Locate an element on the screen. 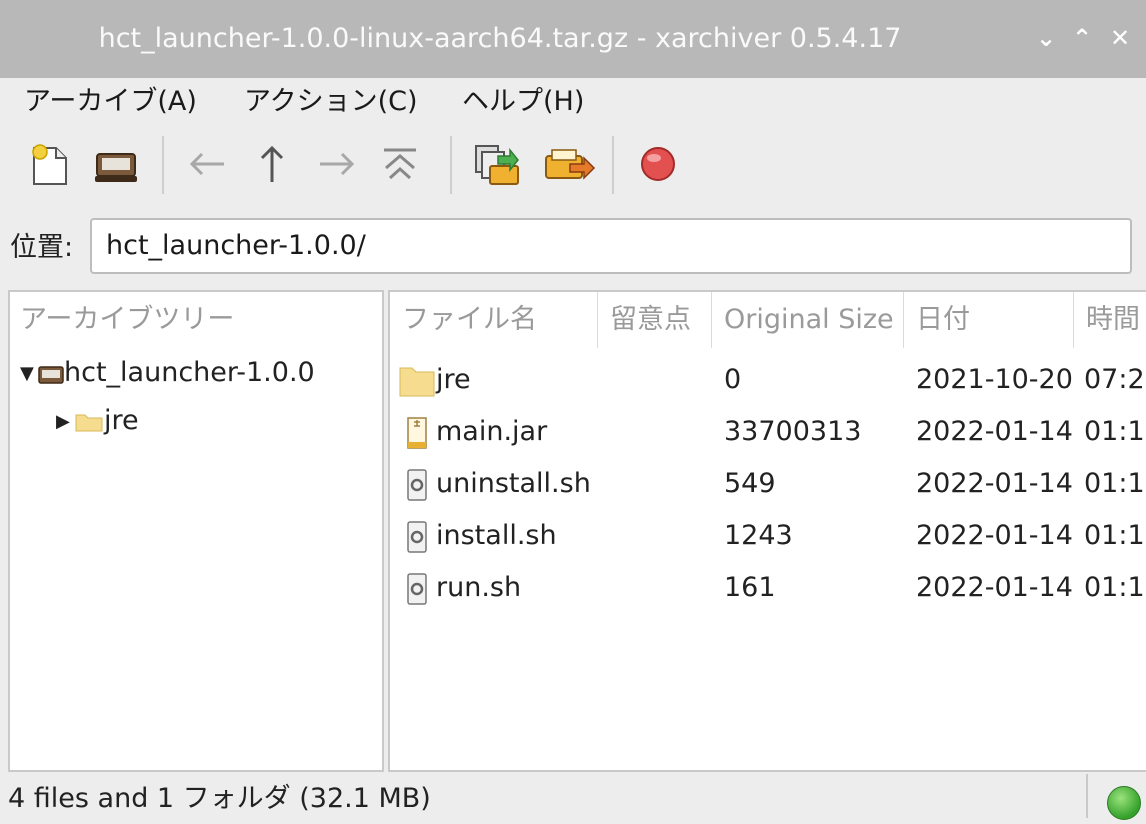 The image size is (1146, 824). up-arrow-icon is located at coordinates (272, 163).